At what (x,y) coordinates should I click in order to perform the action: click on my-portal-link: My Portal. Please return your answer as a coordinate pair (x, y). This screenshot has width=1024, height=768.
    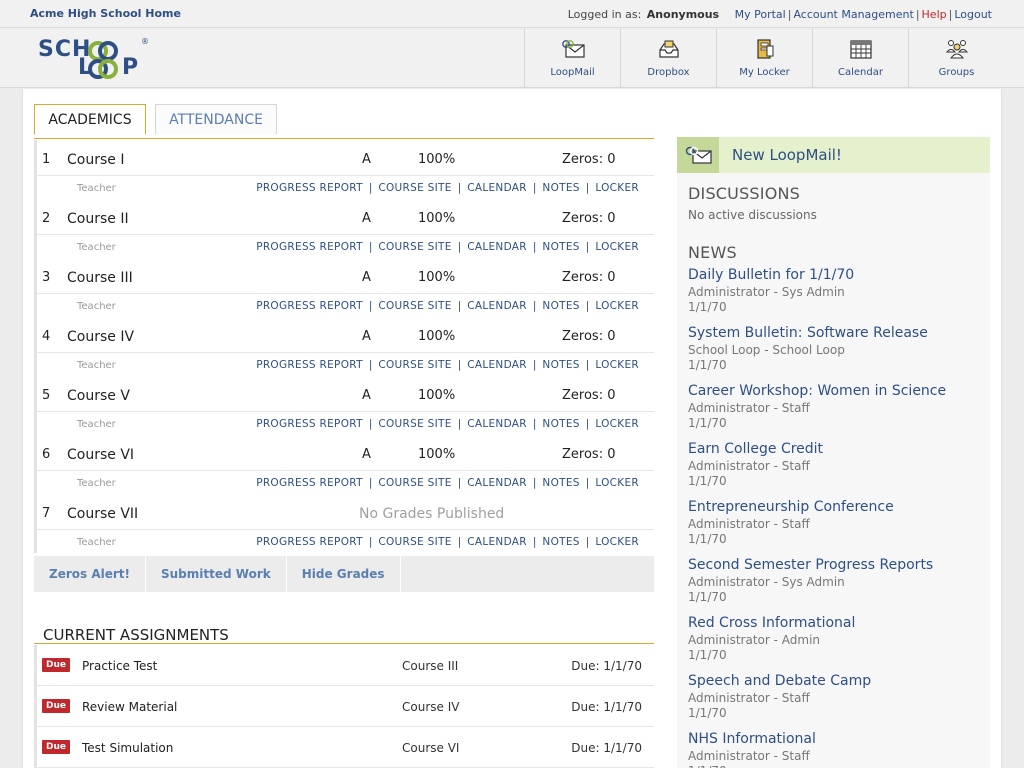
    Looking at the image, I should click on (760, 14).